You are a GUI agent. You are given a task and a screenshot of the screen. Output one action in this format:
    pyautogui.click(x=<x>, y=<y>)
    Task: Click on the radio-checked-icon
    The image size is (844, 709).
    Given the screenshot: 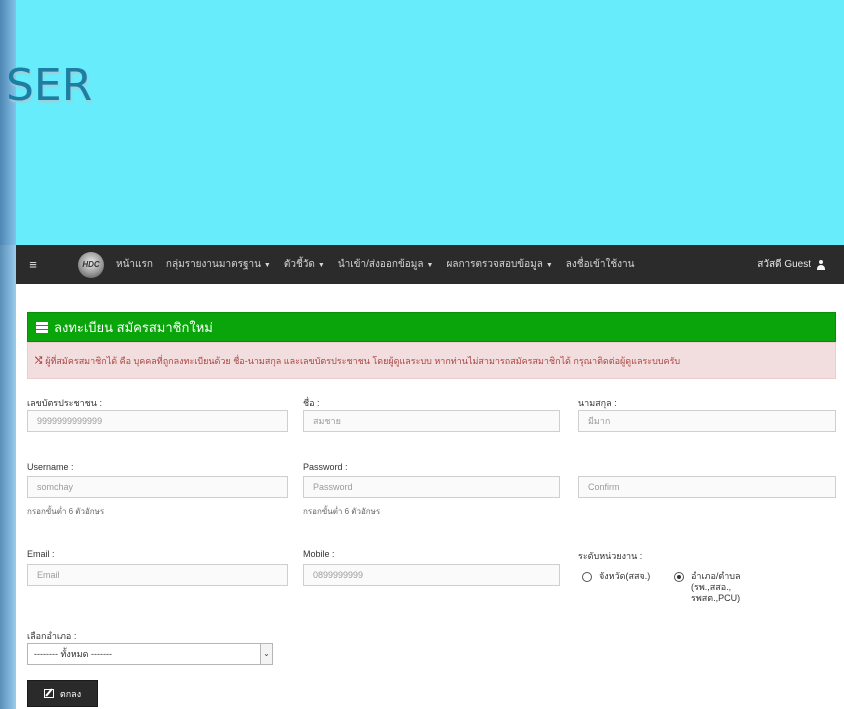 What is the action you would take?
    pyautogui.click(x=679, y=577)
    